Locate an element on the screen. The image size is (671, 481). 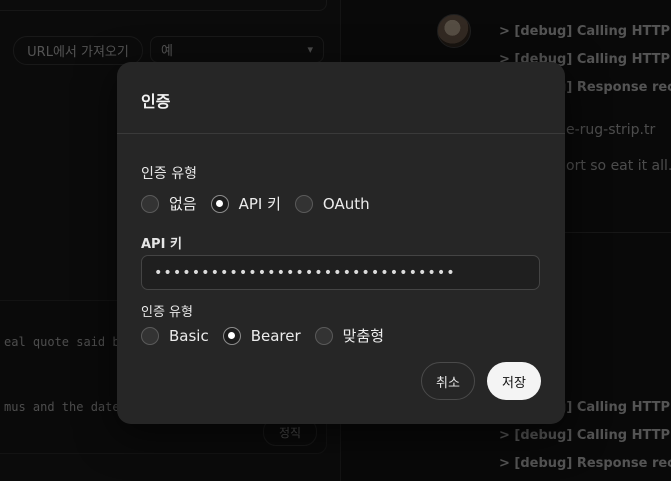
auth-option-none: 없음 is located at coordinates (169, 203).